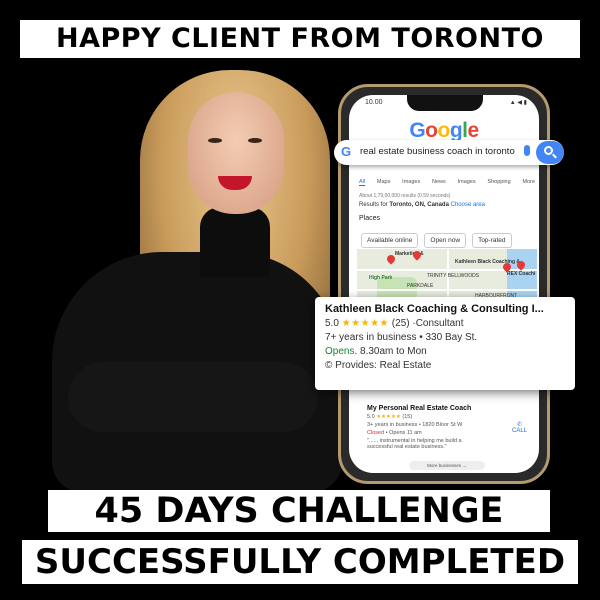 The width and height of the screenshot is (600, 600). What do you see at coordinates (518, 103) in the screenshot?
I see `status-icons: ▲ ◀ ▮` at bounding box center [518, 103].